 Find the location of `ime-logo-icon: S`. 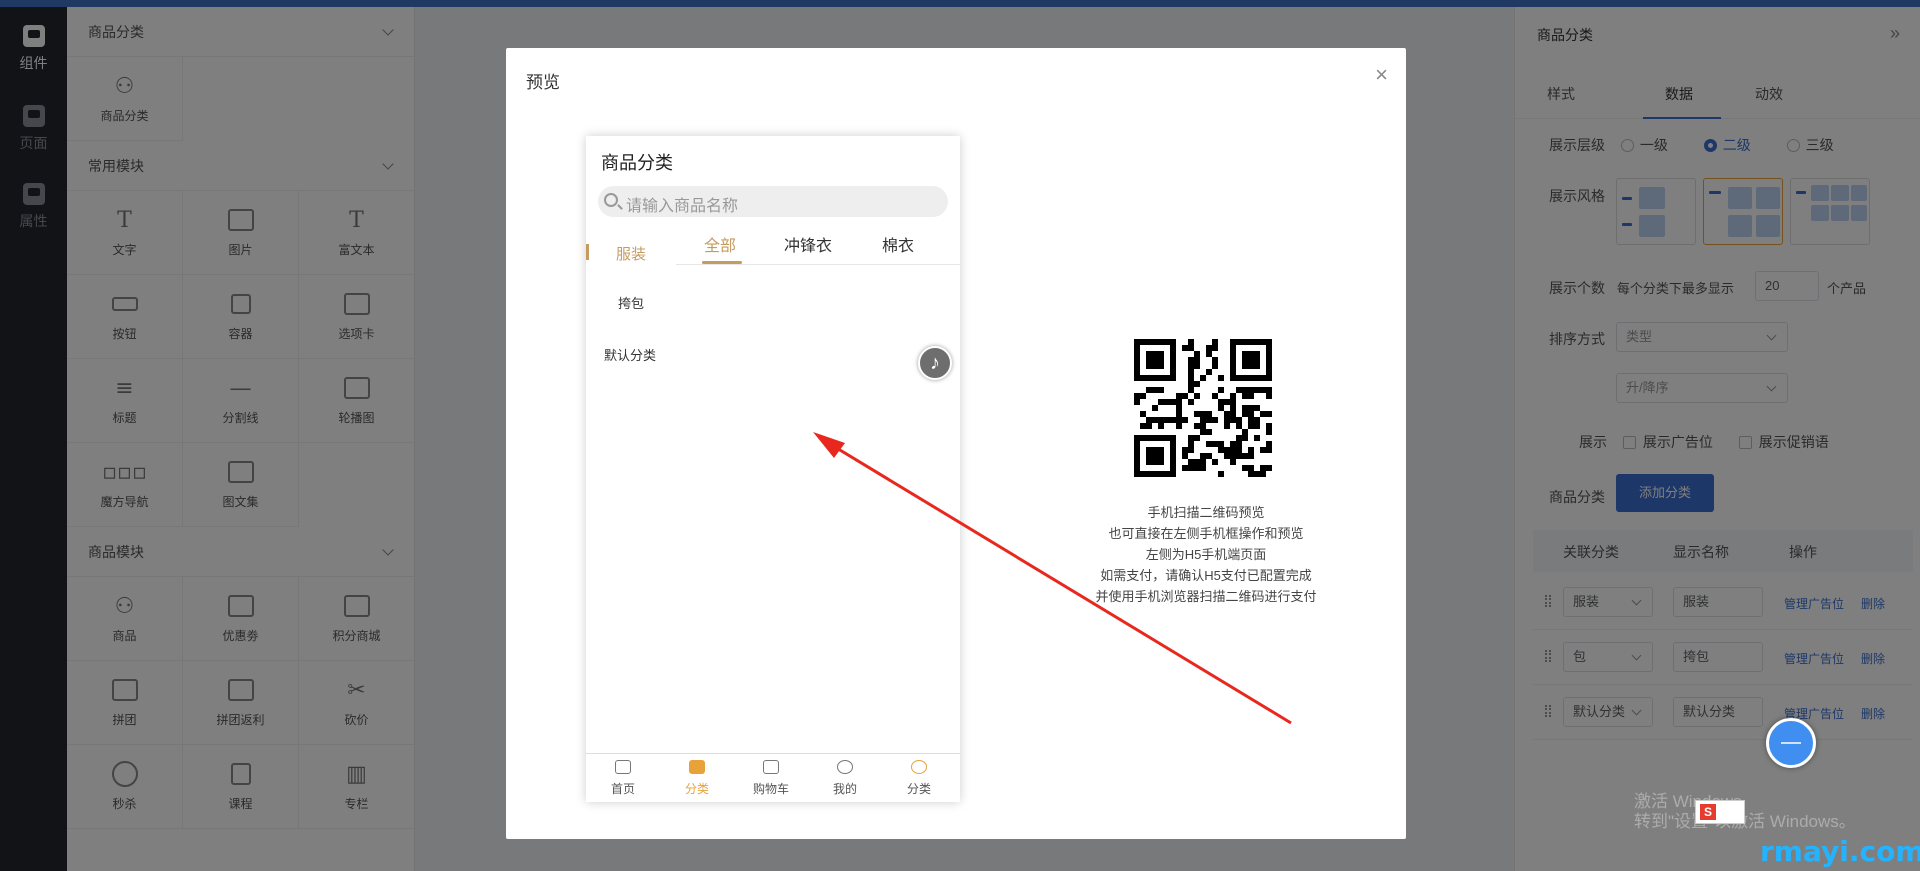

ime-logo-icon: S is located at coordinates (1708, 812).